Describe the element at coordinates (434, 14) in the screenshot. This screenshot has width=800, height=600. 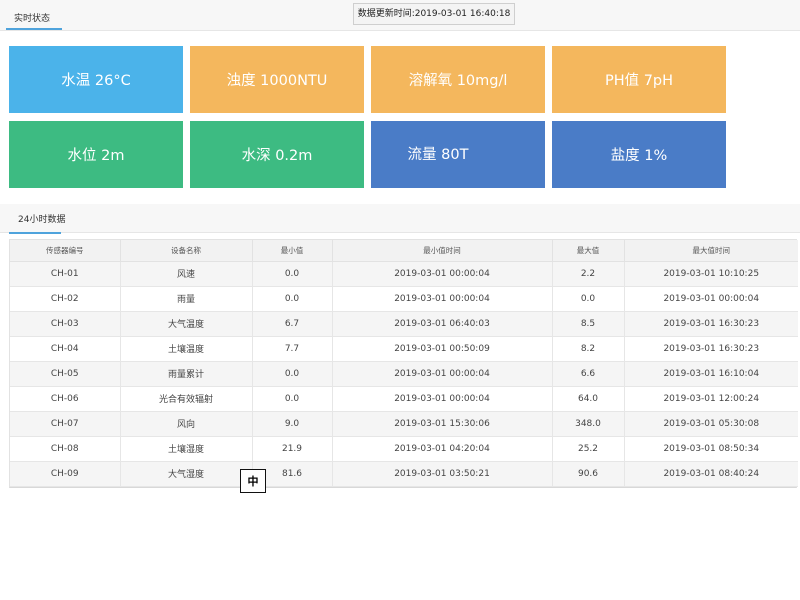
I see `data-update-time: 数据更新时间:2019-03-01 16:40:18` at that location.